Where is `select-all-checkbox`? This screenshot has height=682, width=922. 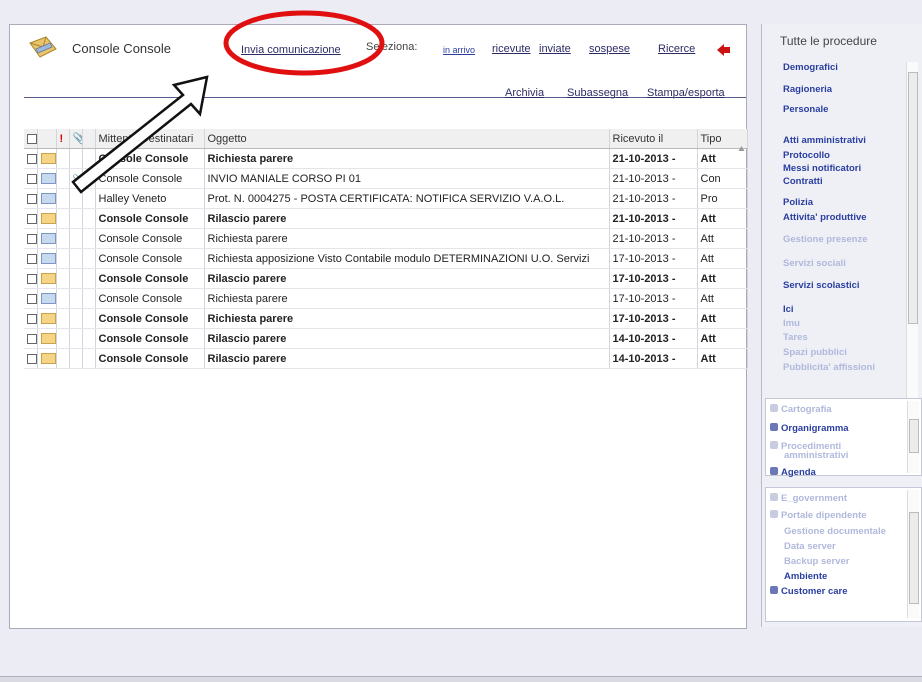 select-all-checkbox is located at coordinates (31, 138).